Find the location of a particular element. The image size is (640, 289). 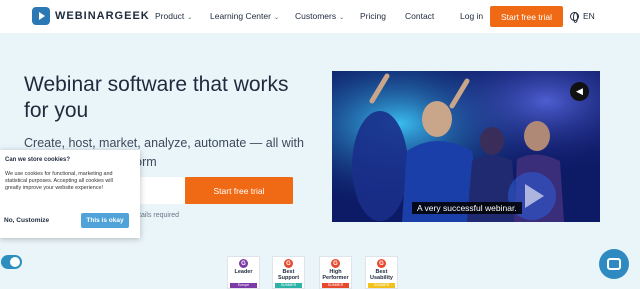

language-selector: EN is located at coordinates (582, 17).